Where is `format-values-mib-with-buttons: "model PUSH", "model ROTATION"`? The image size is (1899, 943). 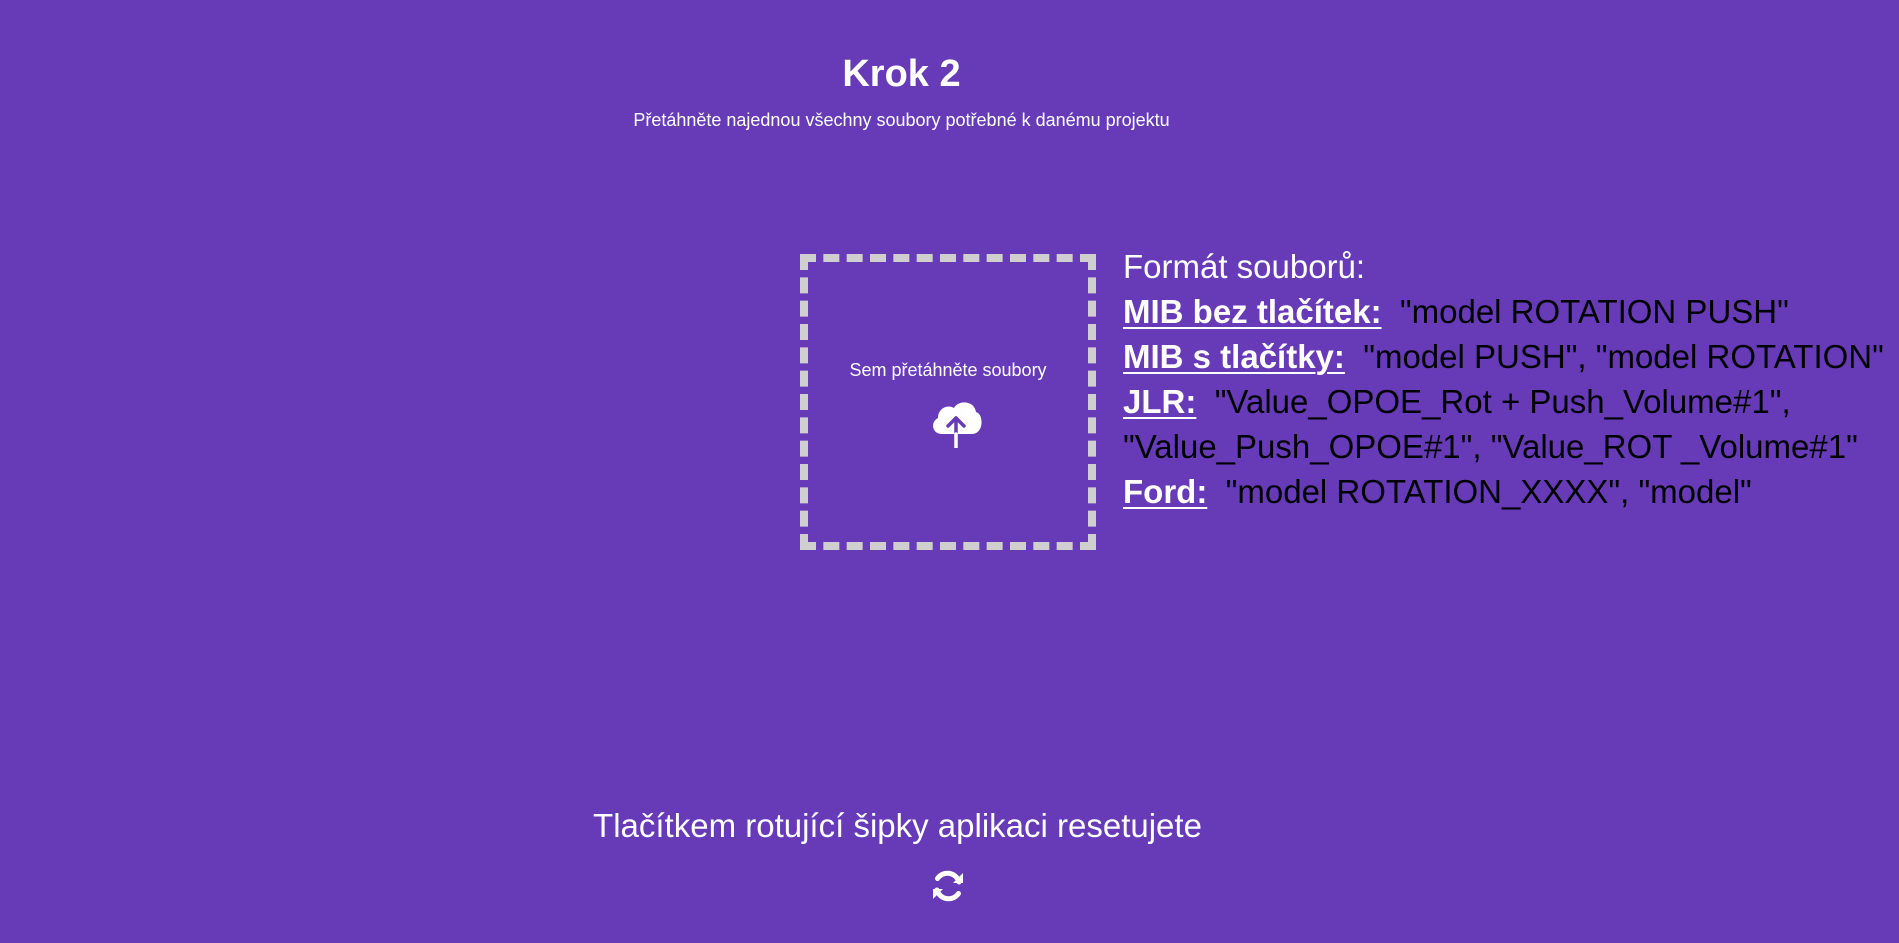
format-values-mib-with-buttons: "model PUSH", "model ROTATION" is located at coordinates (1623, 356).